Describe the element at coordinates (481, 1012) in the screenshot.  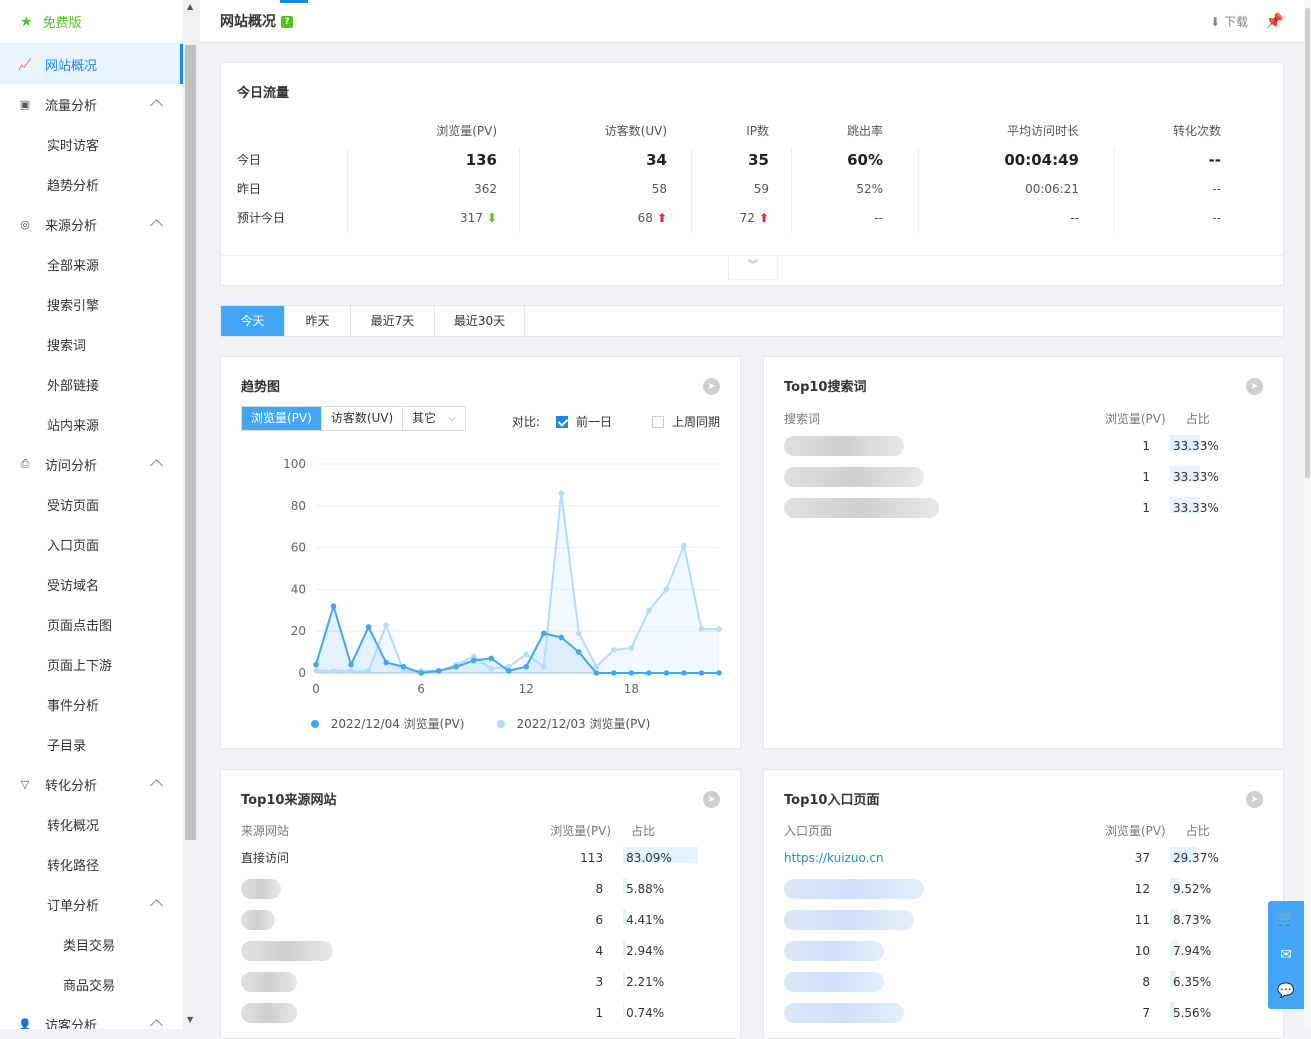
I see `table-row: 1 0.74%` at that location.